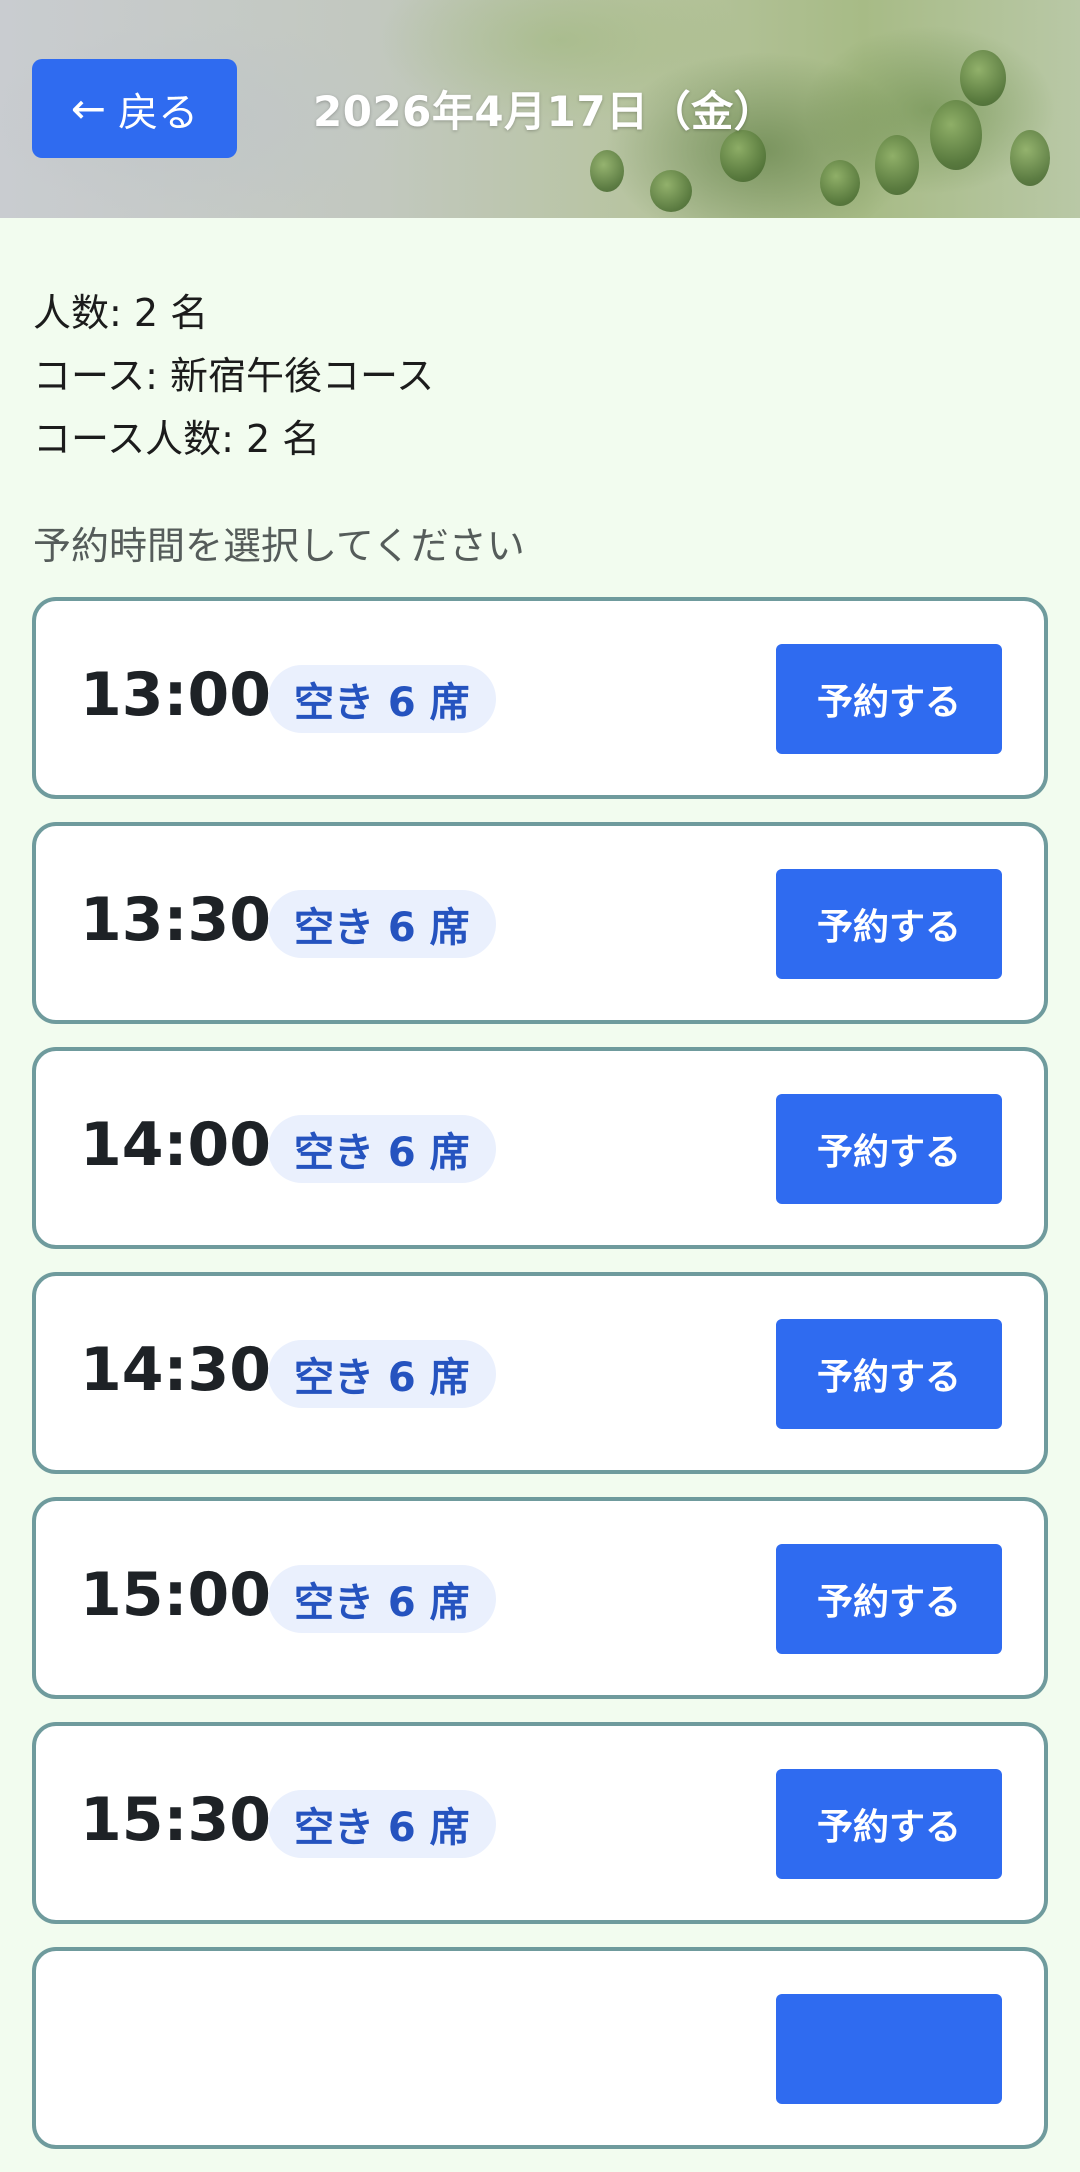  Describe the element at coordinates (175, 1820) in the screenshot. I see `slot-time: 15:30` at that location.